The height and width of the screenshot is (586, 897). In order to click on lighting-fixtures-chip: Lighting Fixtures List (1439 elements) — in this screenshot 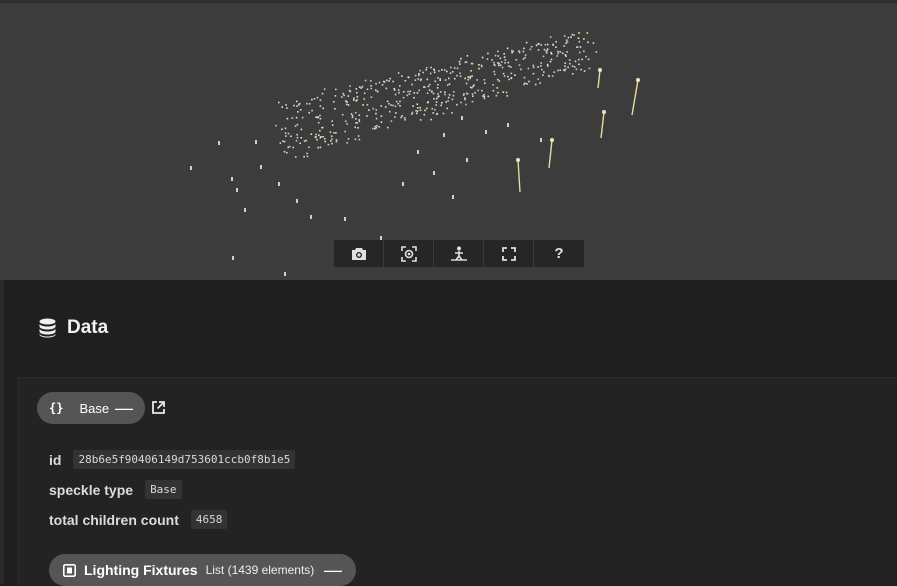, I will do `click(202, 570)`.